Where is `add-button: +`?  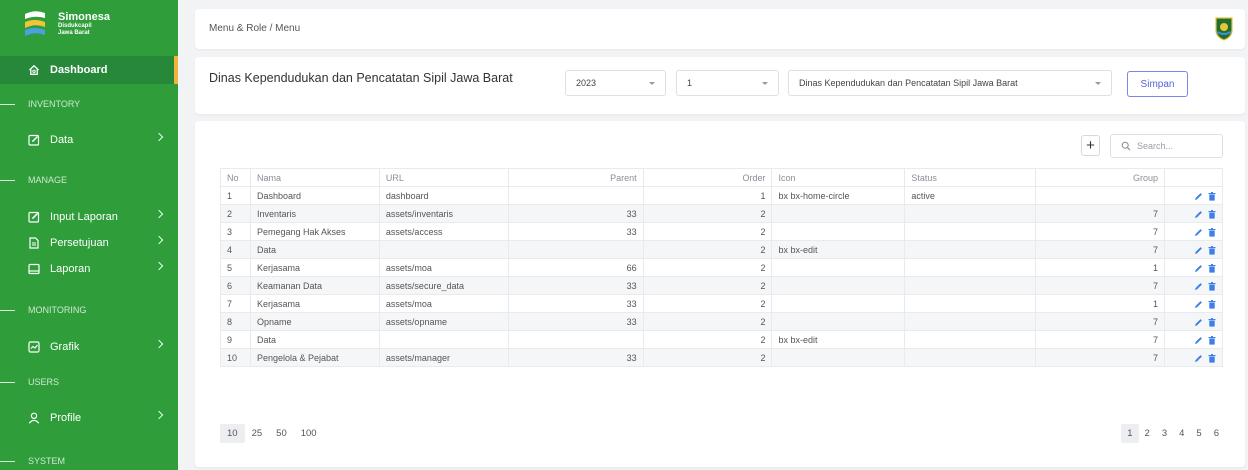 add-button: + is located at coordinates (1090, 145).